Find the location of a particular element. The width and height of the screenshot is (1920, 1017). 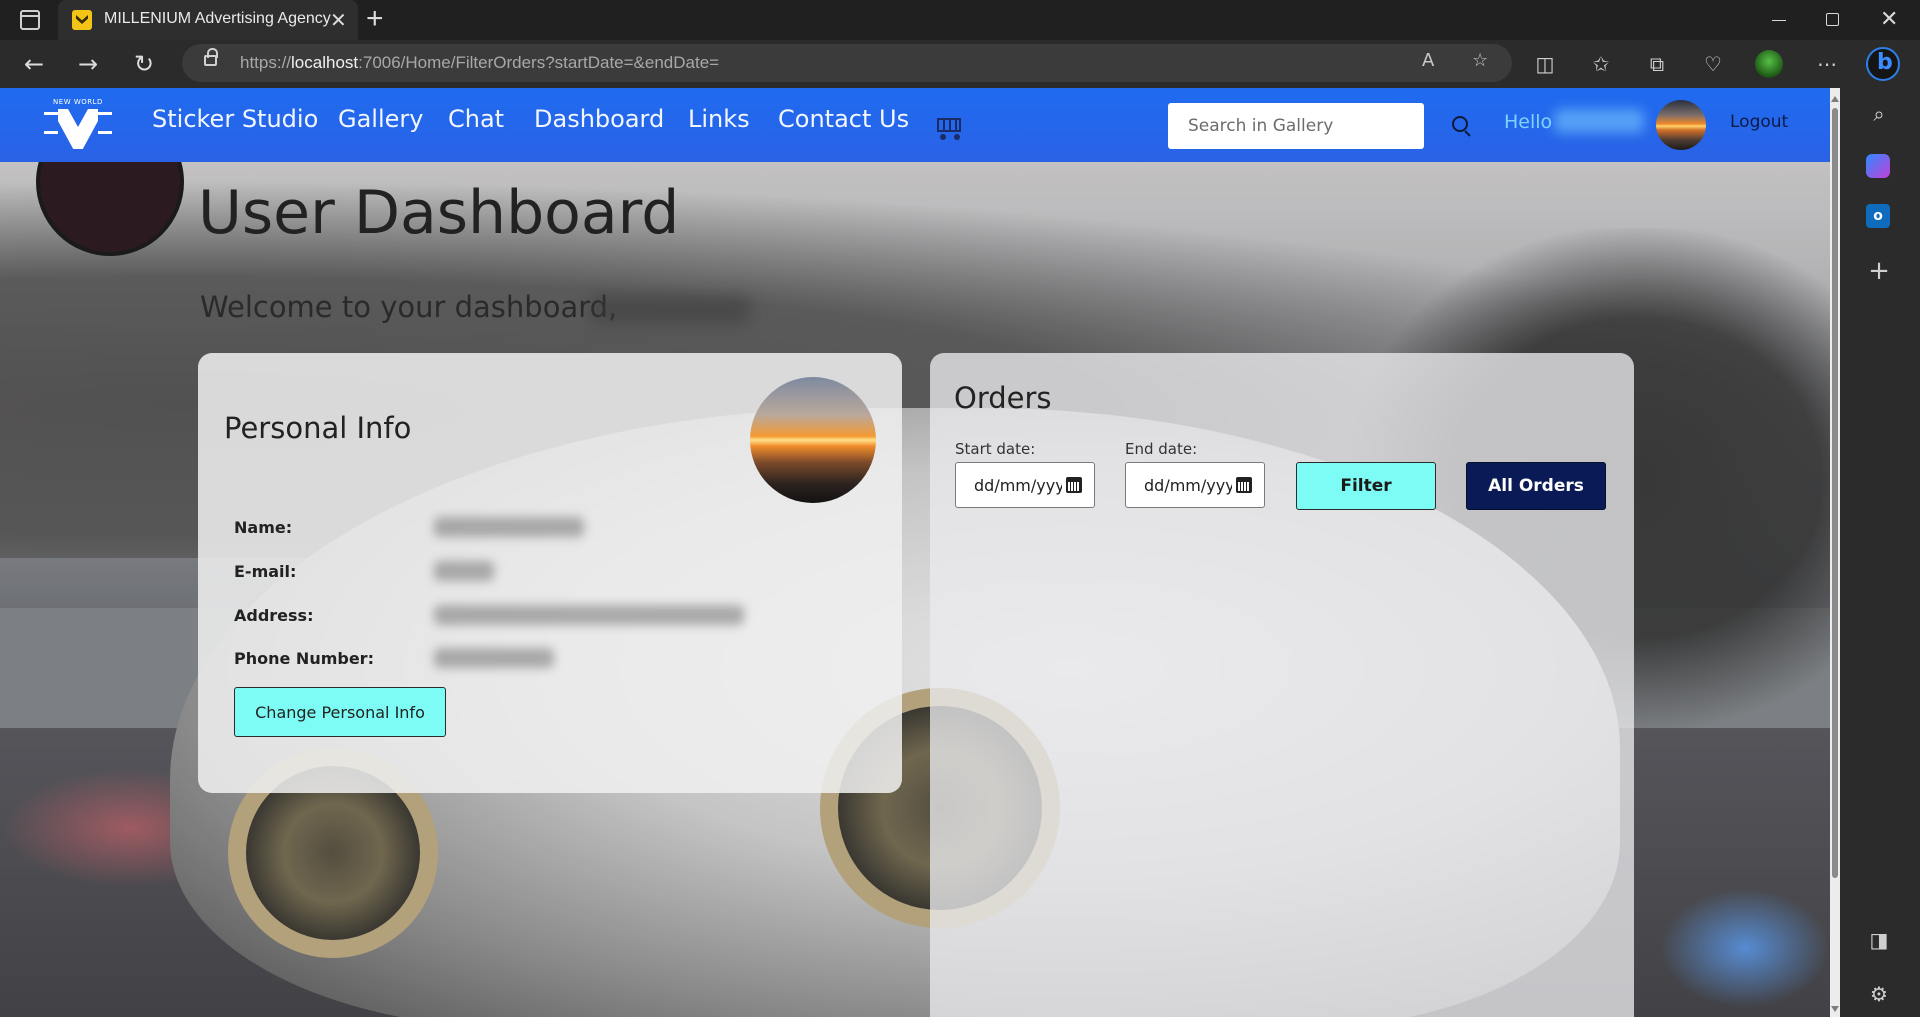

avatar is located at coordinates (1681, 125).